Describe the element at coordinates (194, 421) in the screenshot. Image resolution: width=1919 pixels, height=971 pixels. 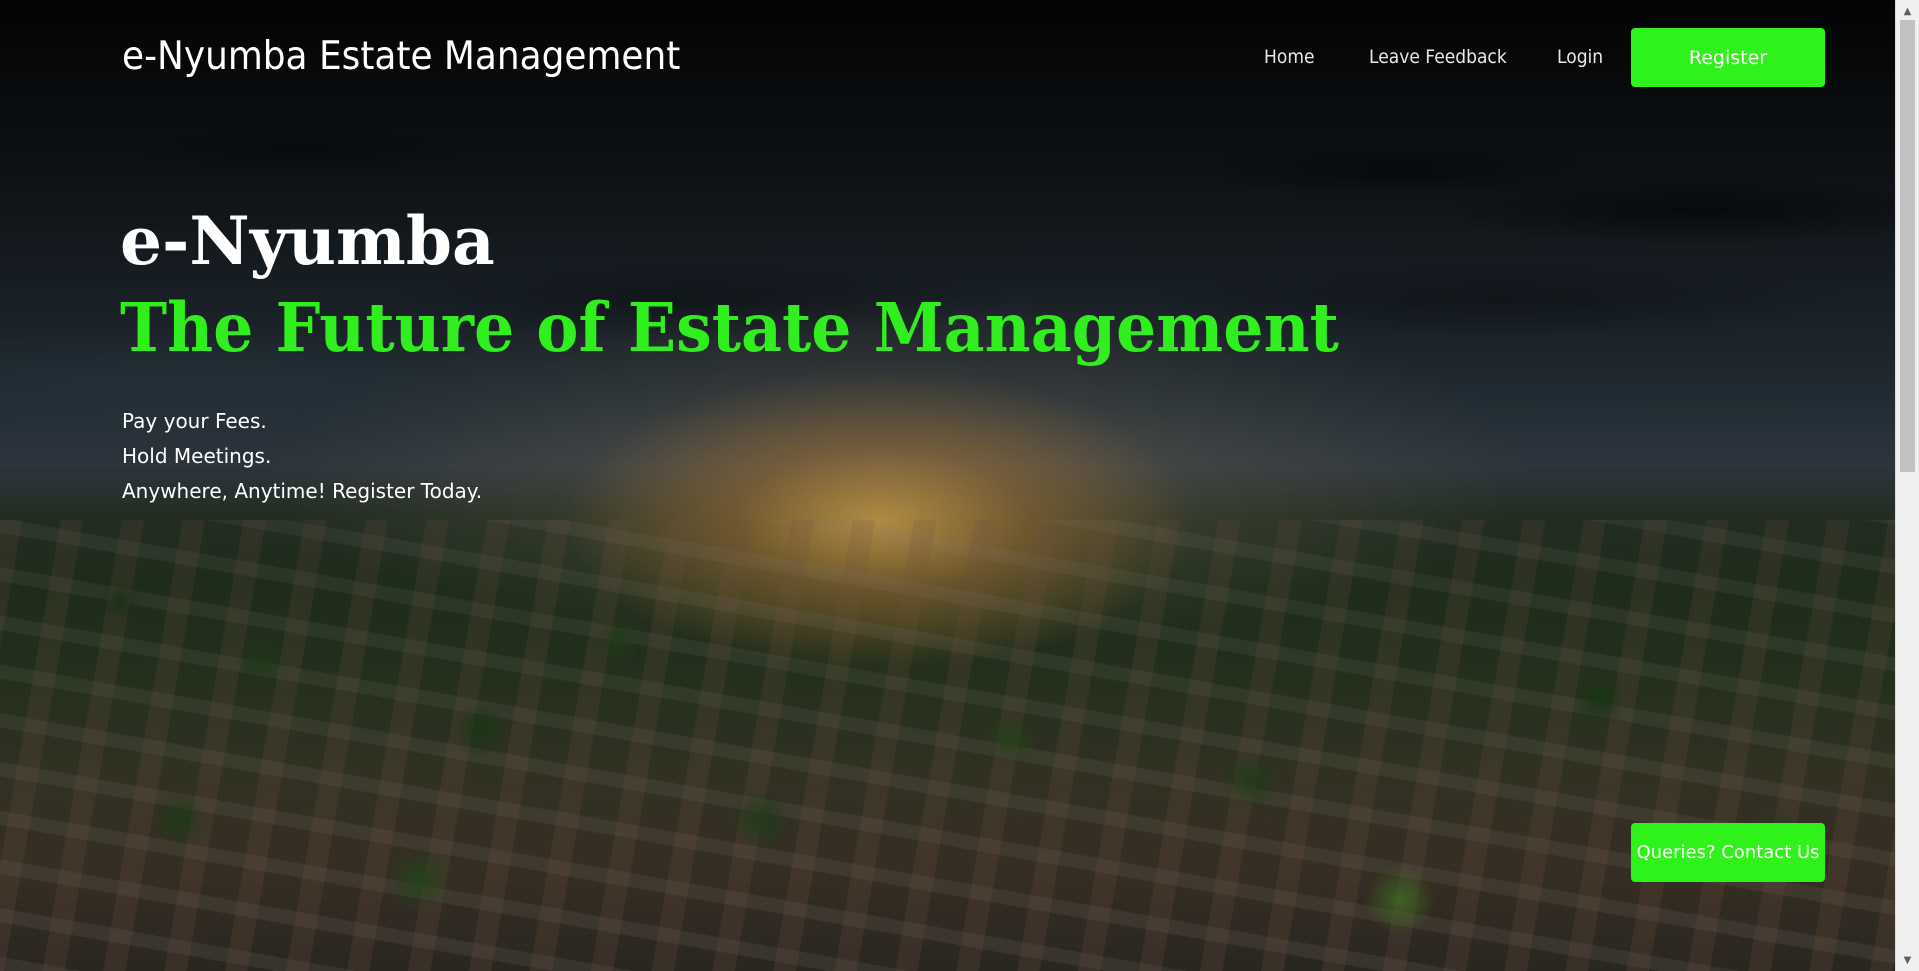
I see `tagline-line-fees: Pay your Fees.` at that location.